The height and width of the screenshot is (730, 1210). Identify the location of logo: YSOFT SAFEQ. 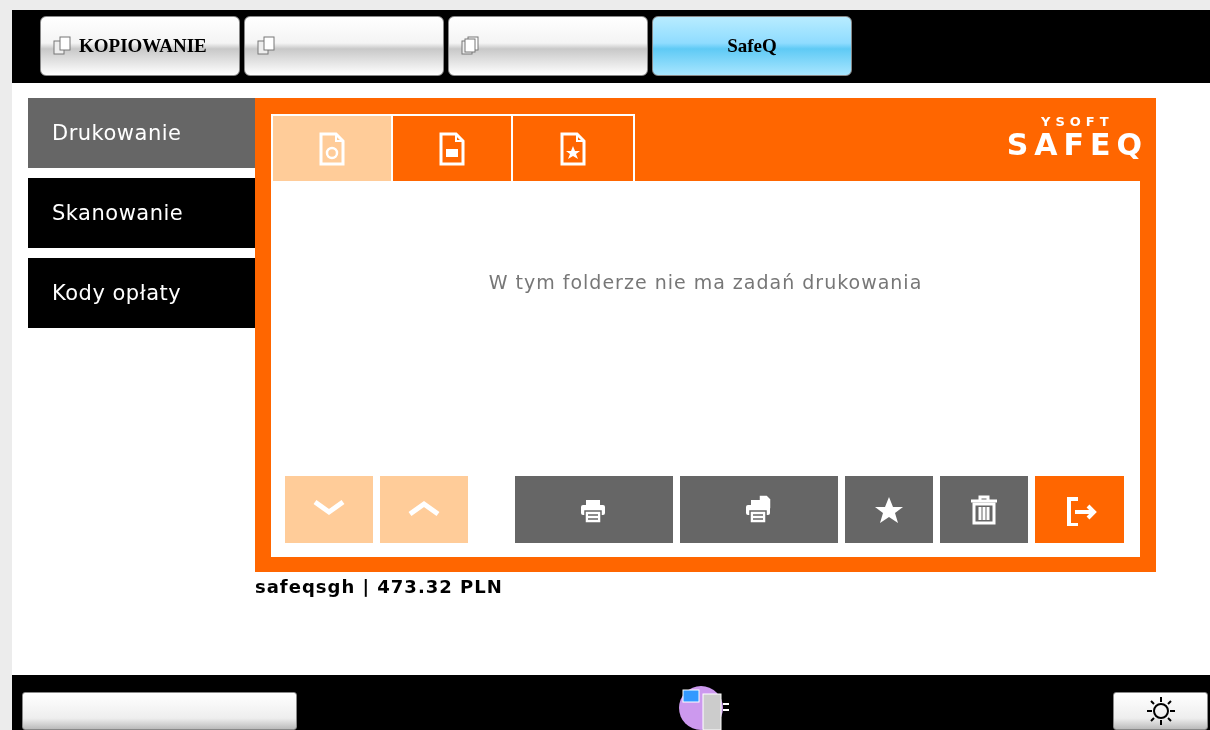
(1077, 139).